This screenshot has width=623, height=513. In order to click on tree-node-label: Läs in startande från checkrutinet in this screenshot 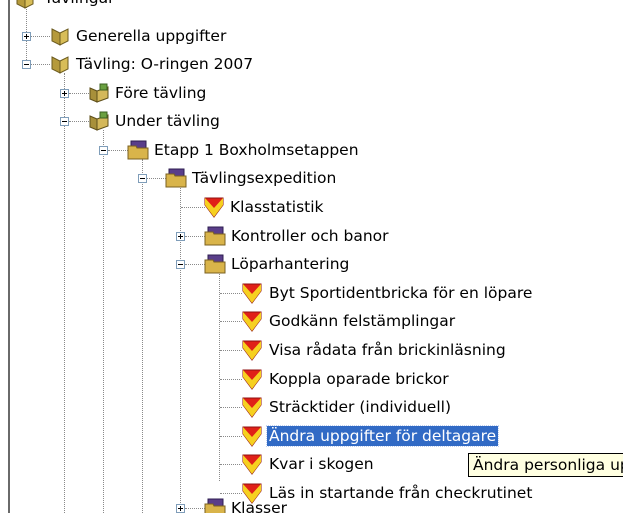, I will do `click(400, 493)`.